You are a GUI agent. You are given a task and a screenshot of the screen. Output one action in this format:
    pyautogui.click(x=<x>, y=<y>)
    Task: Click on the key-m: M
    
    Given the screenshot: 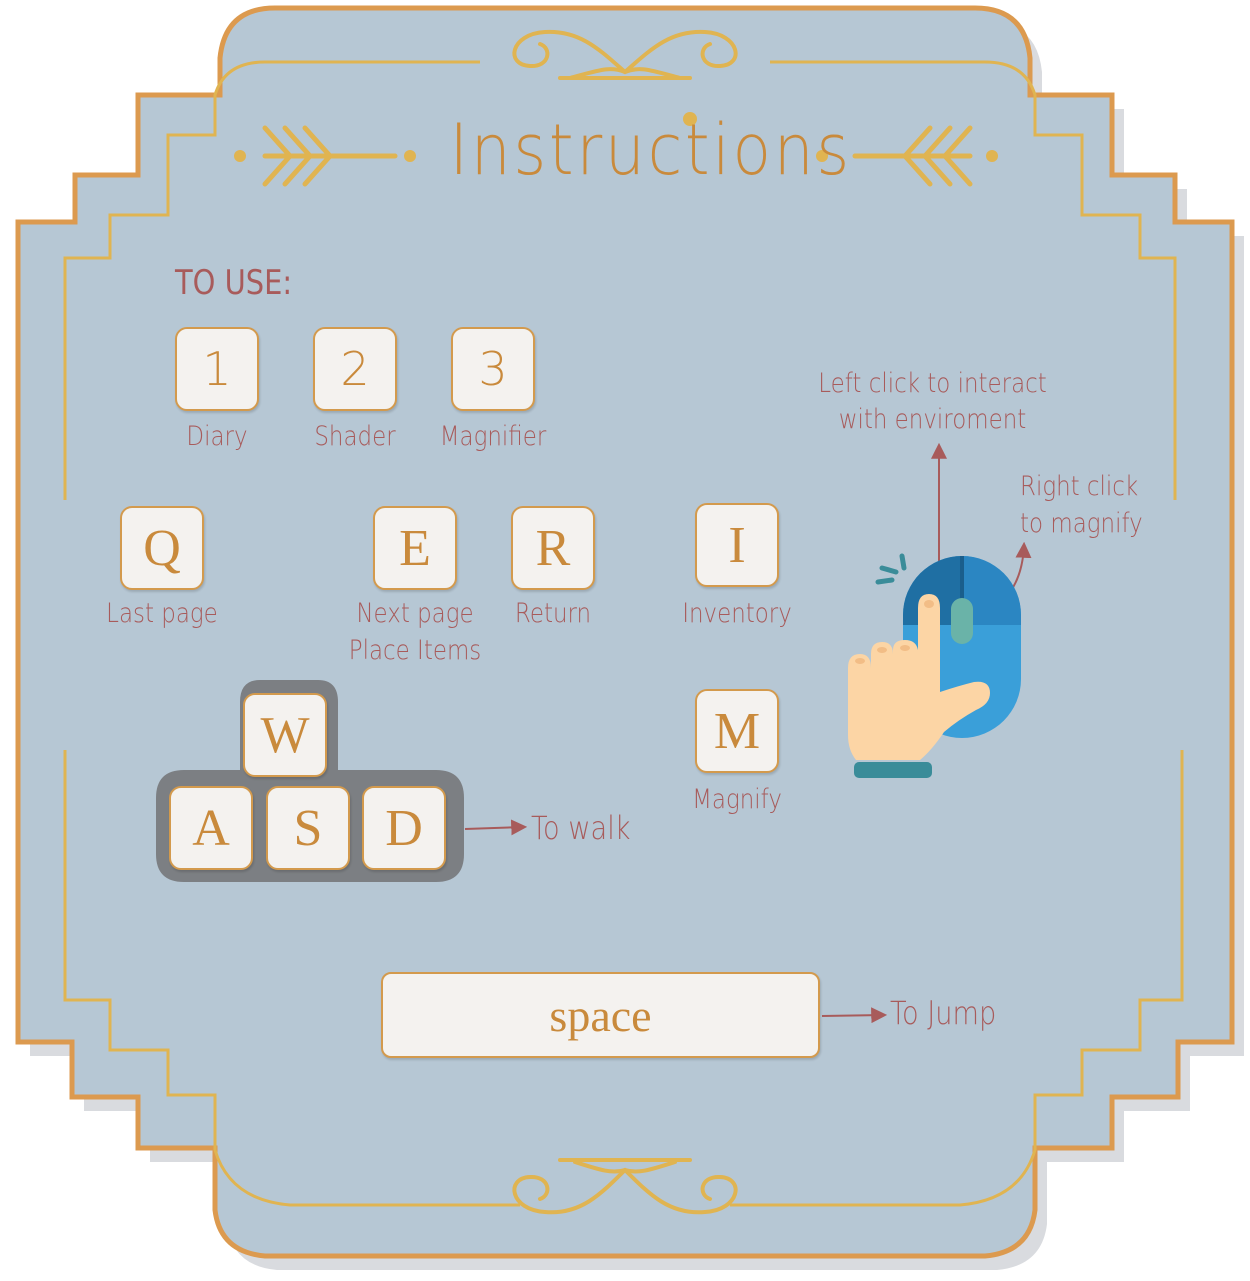 What is the action you would take?
    pyautogui.click(x=737, y=731)
    